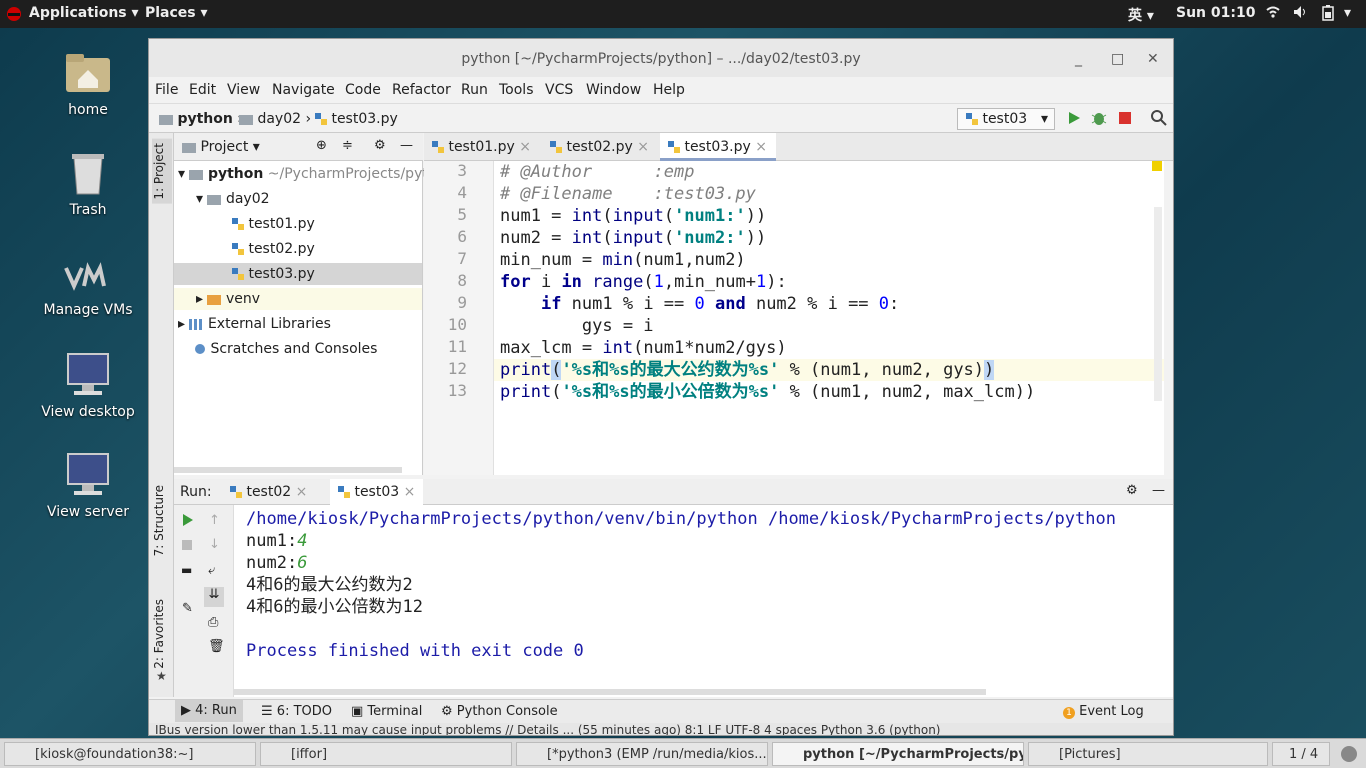  I want to click on tool-tab-python-console: ⚙ Python Console, so click(499, 711).